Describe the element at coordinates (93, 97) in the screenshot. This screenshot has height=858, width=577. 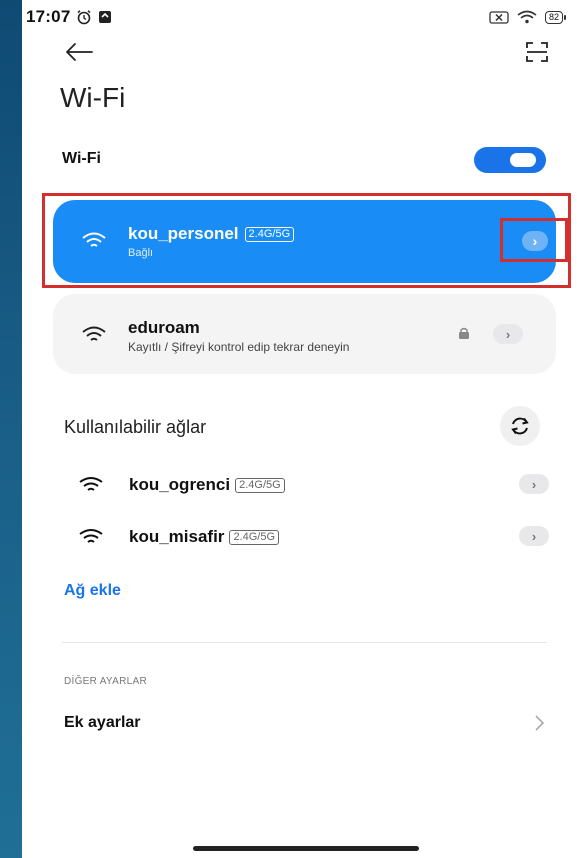
I see `page-title: Wi-Fi` at that location.